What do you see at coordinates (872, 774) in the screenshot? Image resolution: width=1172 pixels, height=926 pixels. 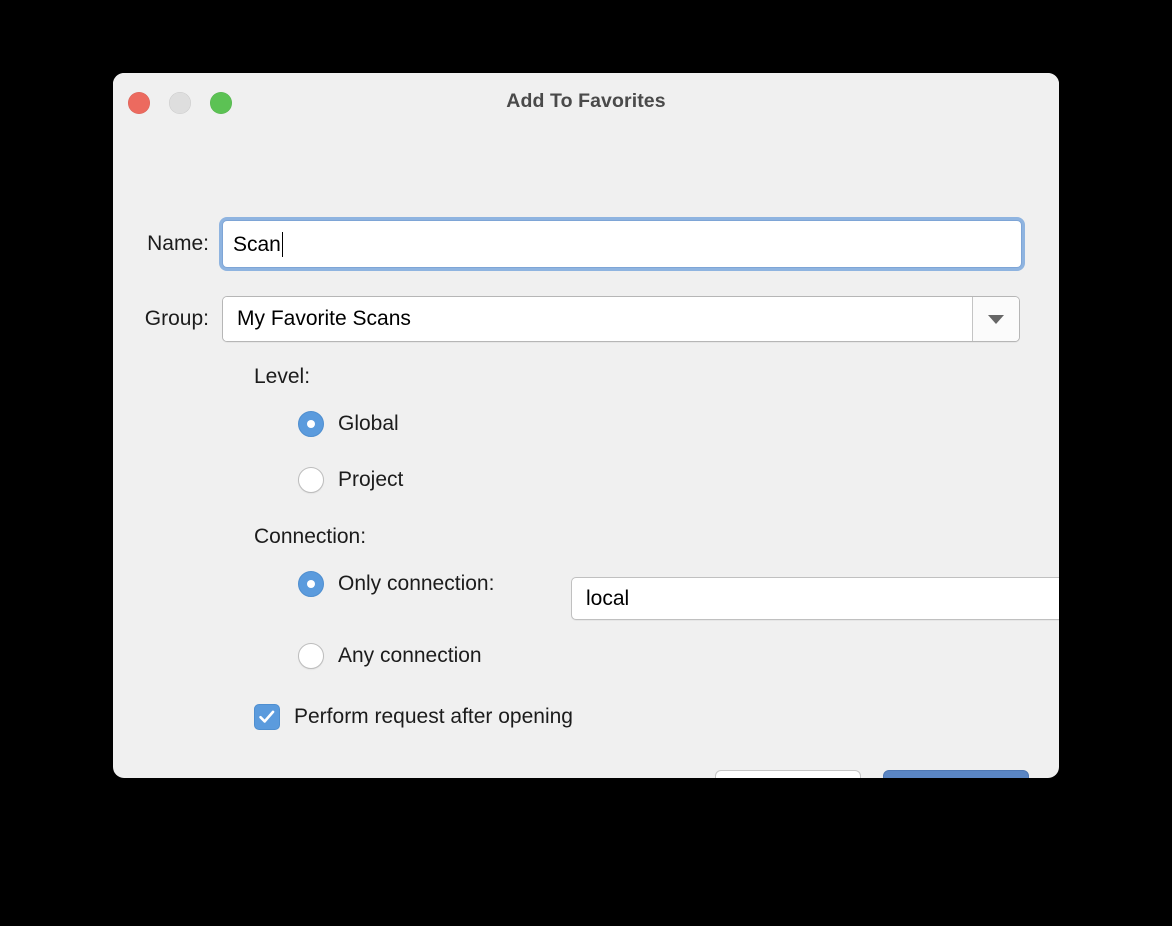 I see `dialog-button-bar: Cancel Save` at bounding box center [872, 774].